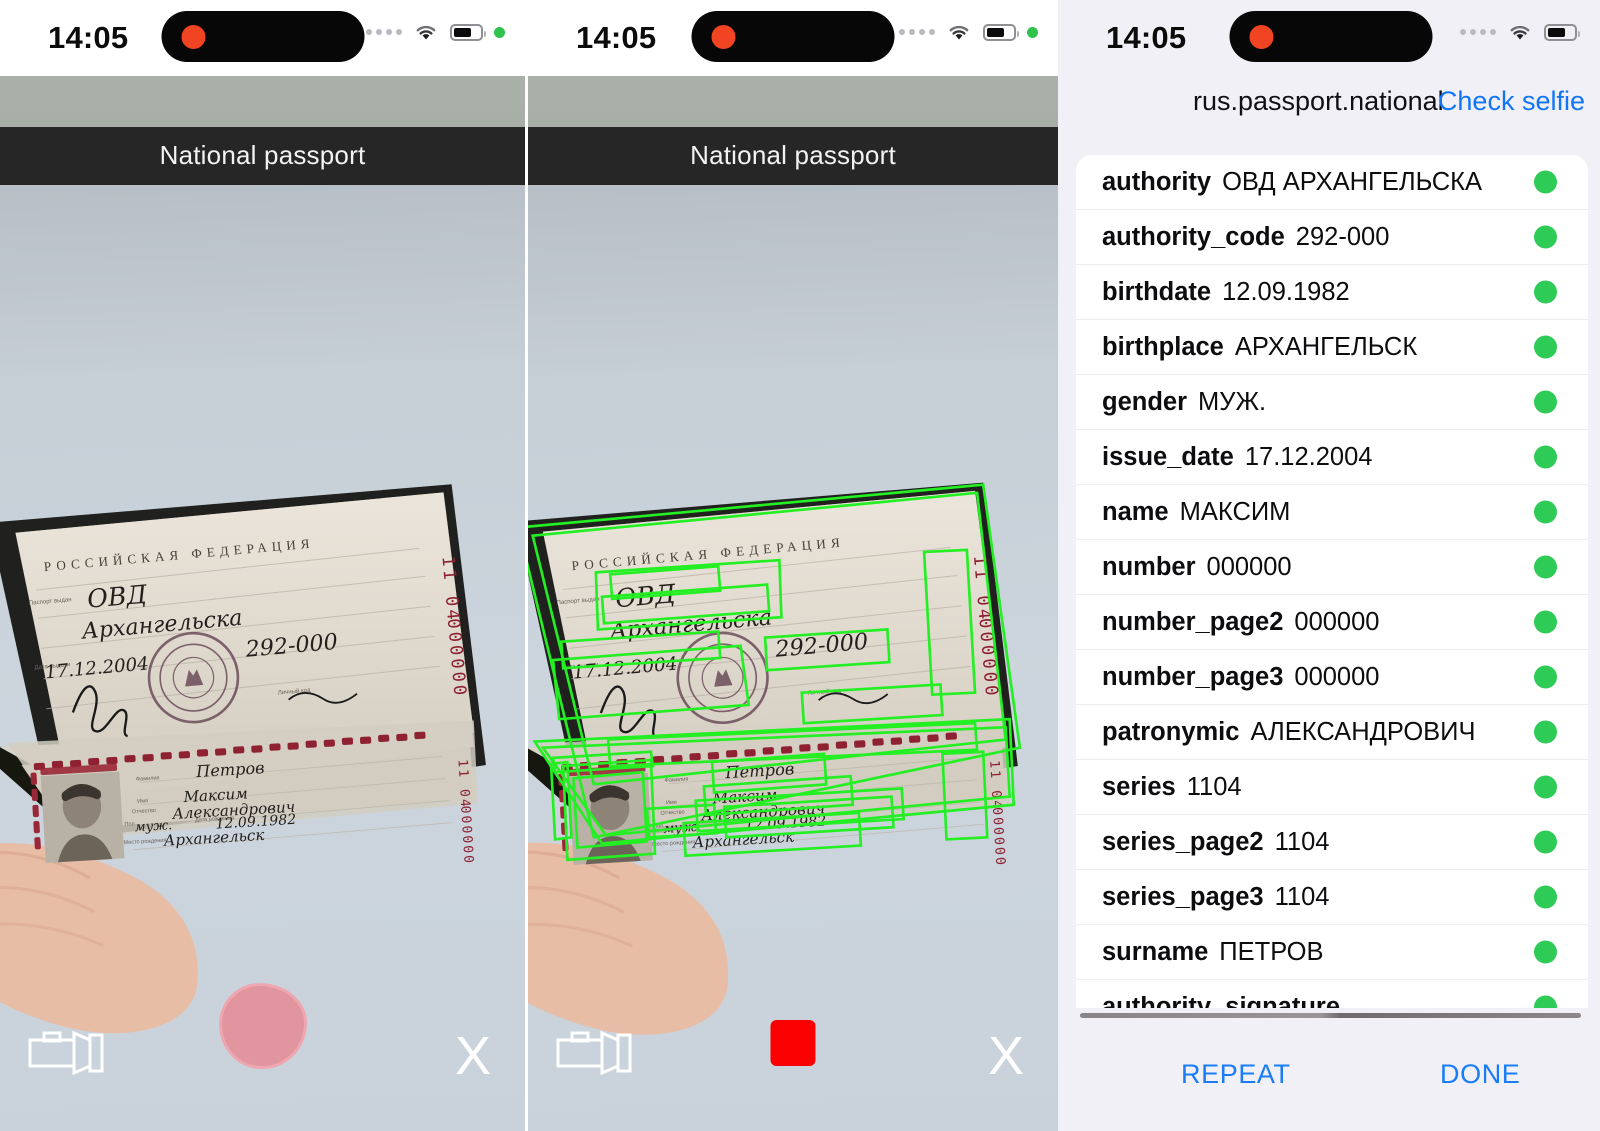 This screenshot has height=1131, width=1600. What do you see at coordinates (671, 803) in the screenshot?
I see `svg-text: Имя` at bounding box center [671, 803].